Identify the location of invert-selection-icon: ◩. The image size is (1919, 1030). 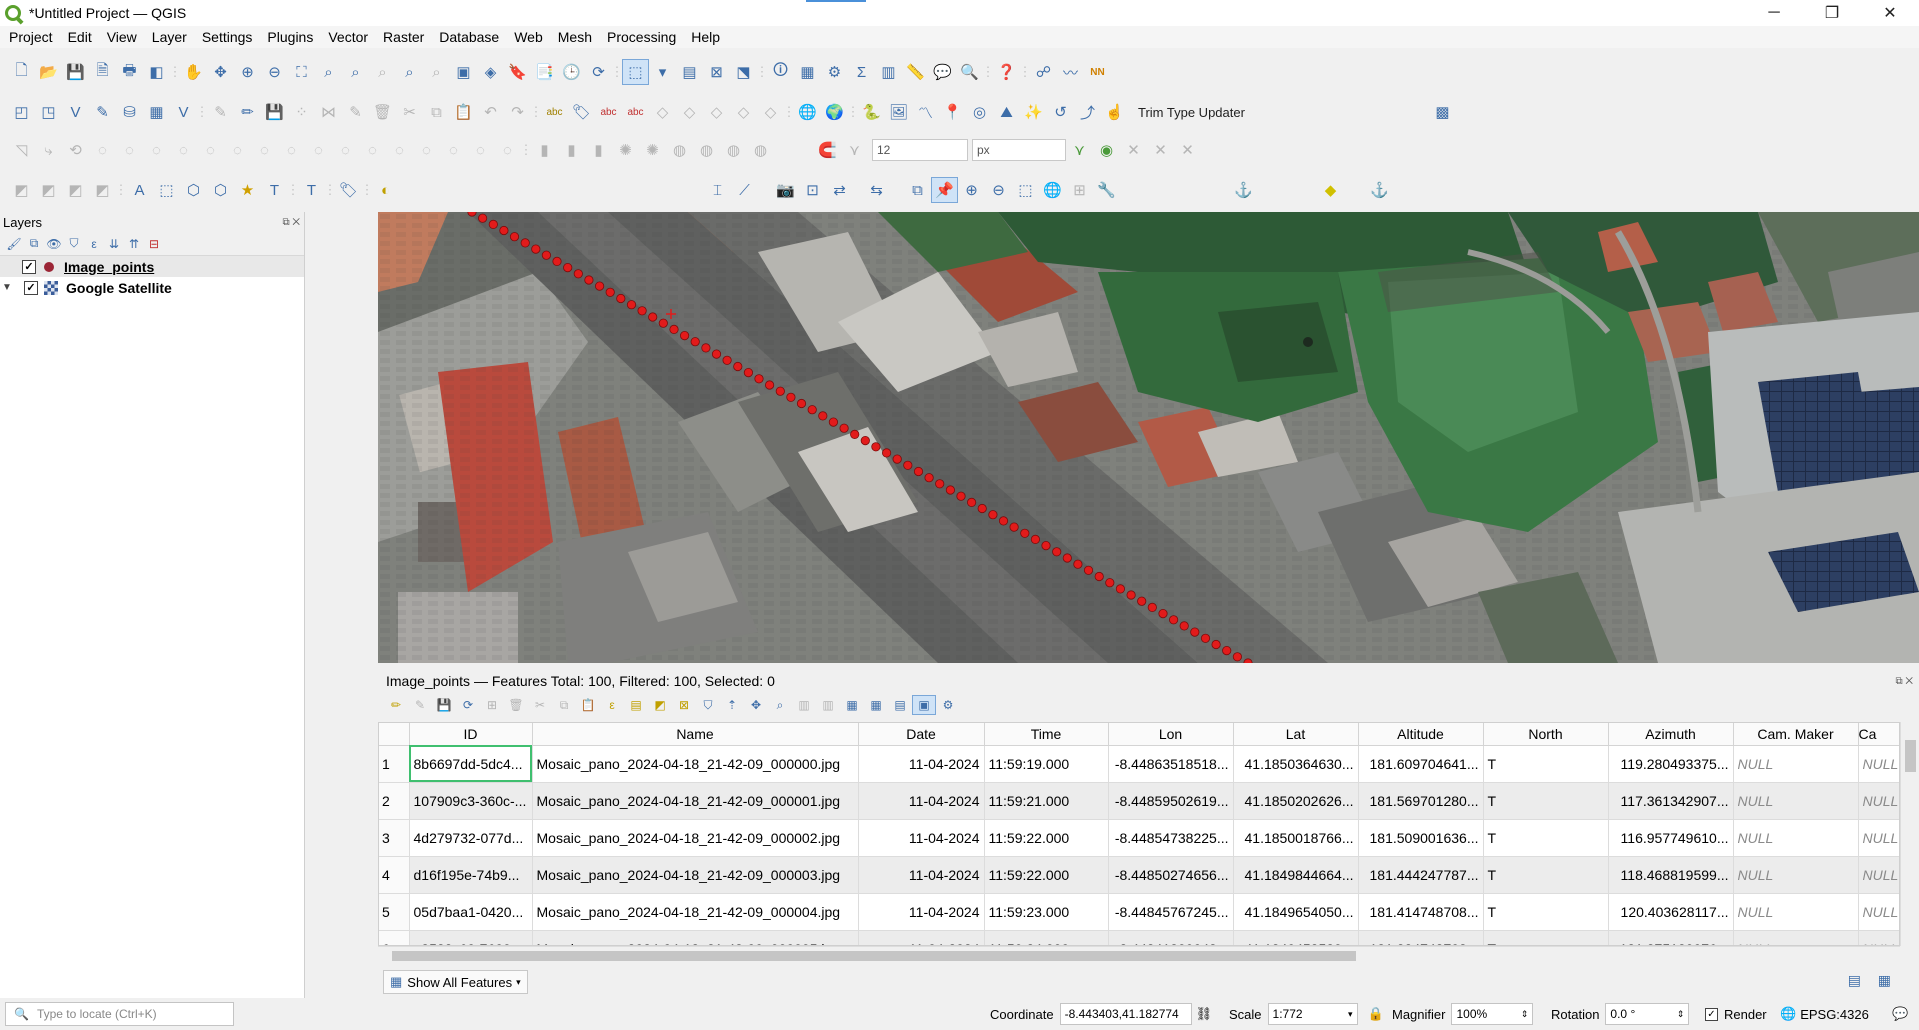
(660, 705).